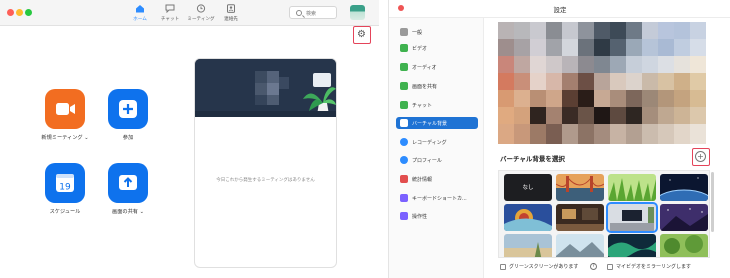  I want to click on clock-icon, so click(201, 8).